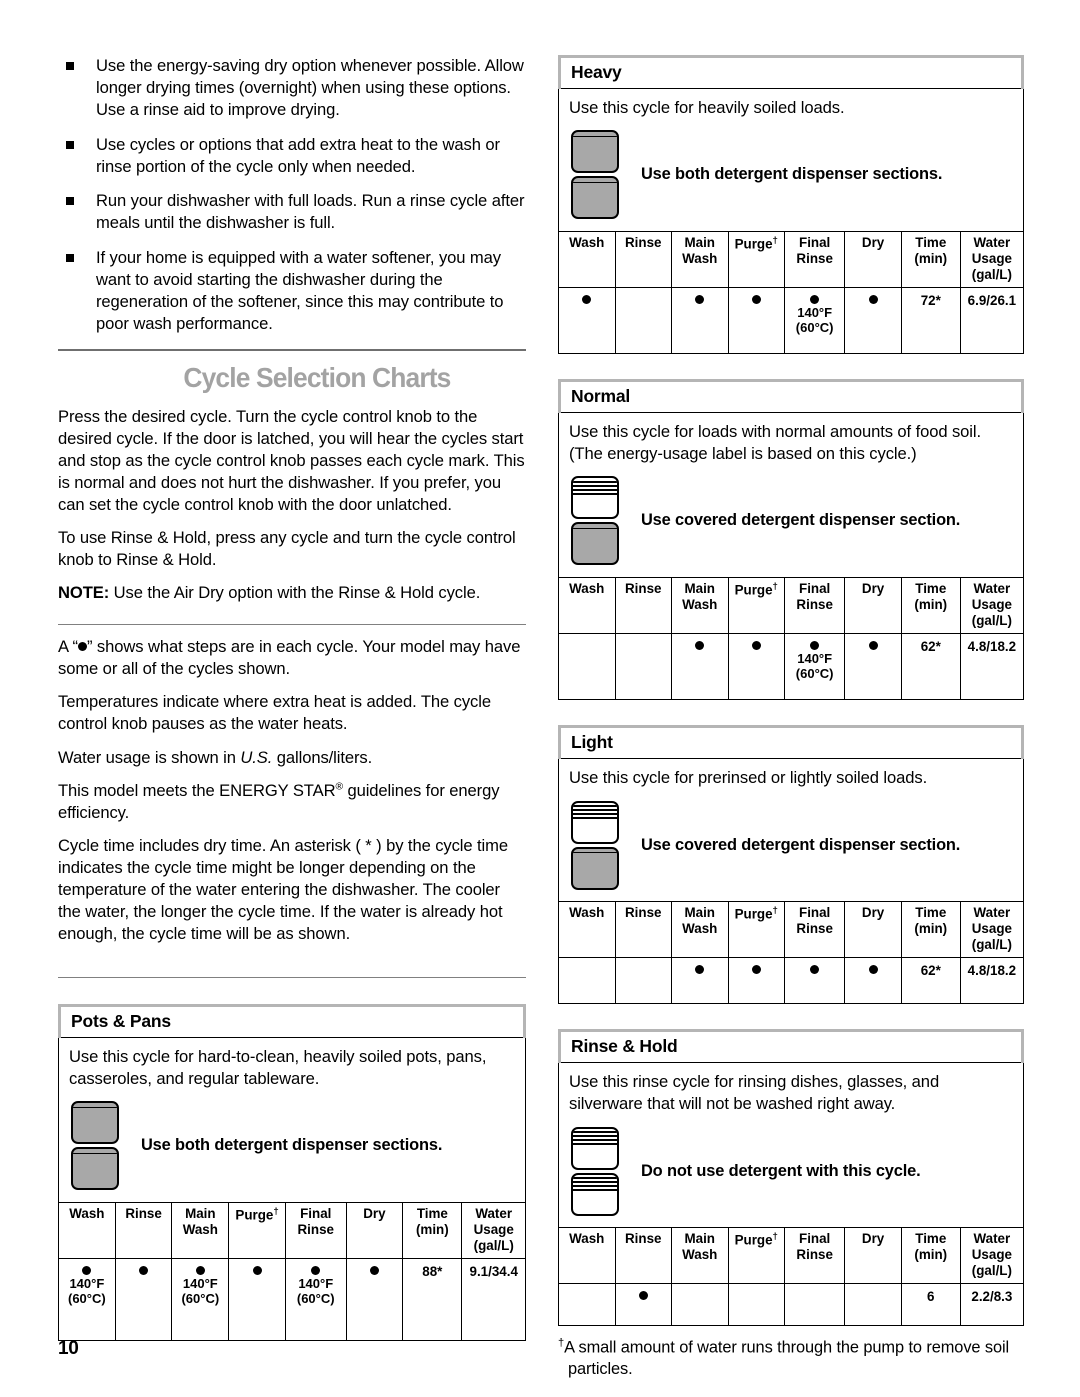  I want to click on cycle-title: Rinse & Hold, so click(791, 1048).